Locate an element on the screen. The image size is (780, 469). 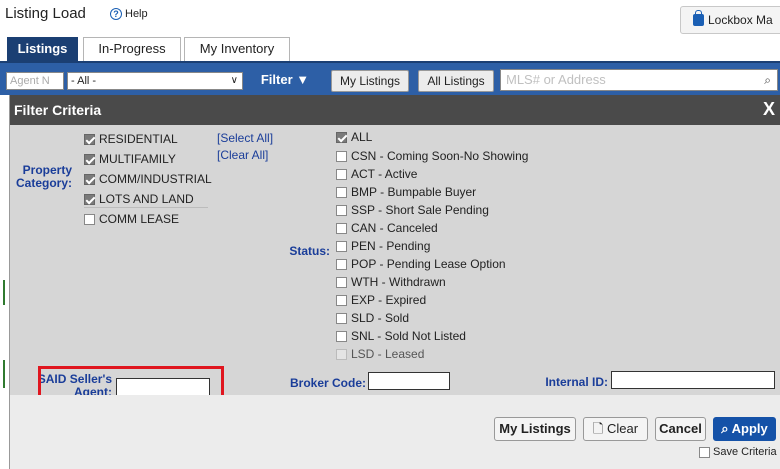
my-listings-button: My Listings is located at coordinates (535, 429).